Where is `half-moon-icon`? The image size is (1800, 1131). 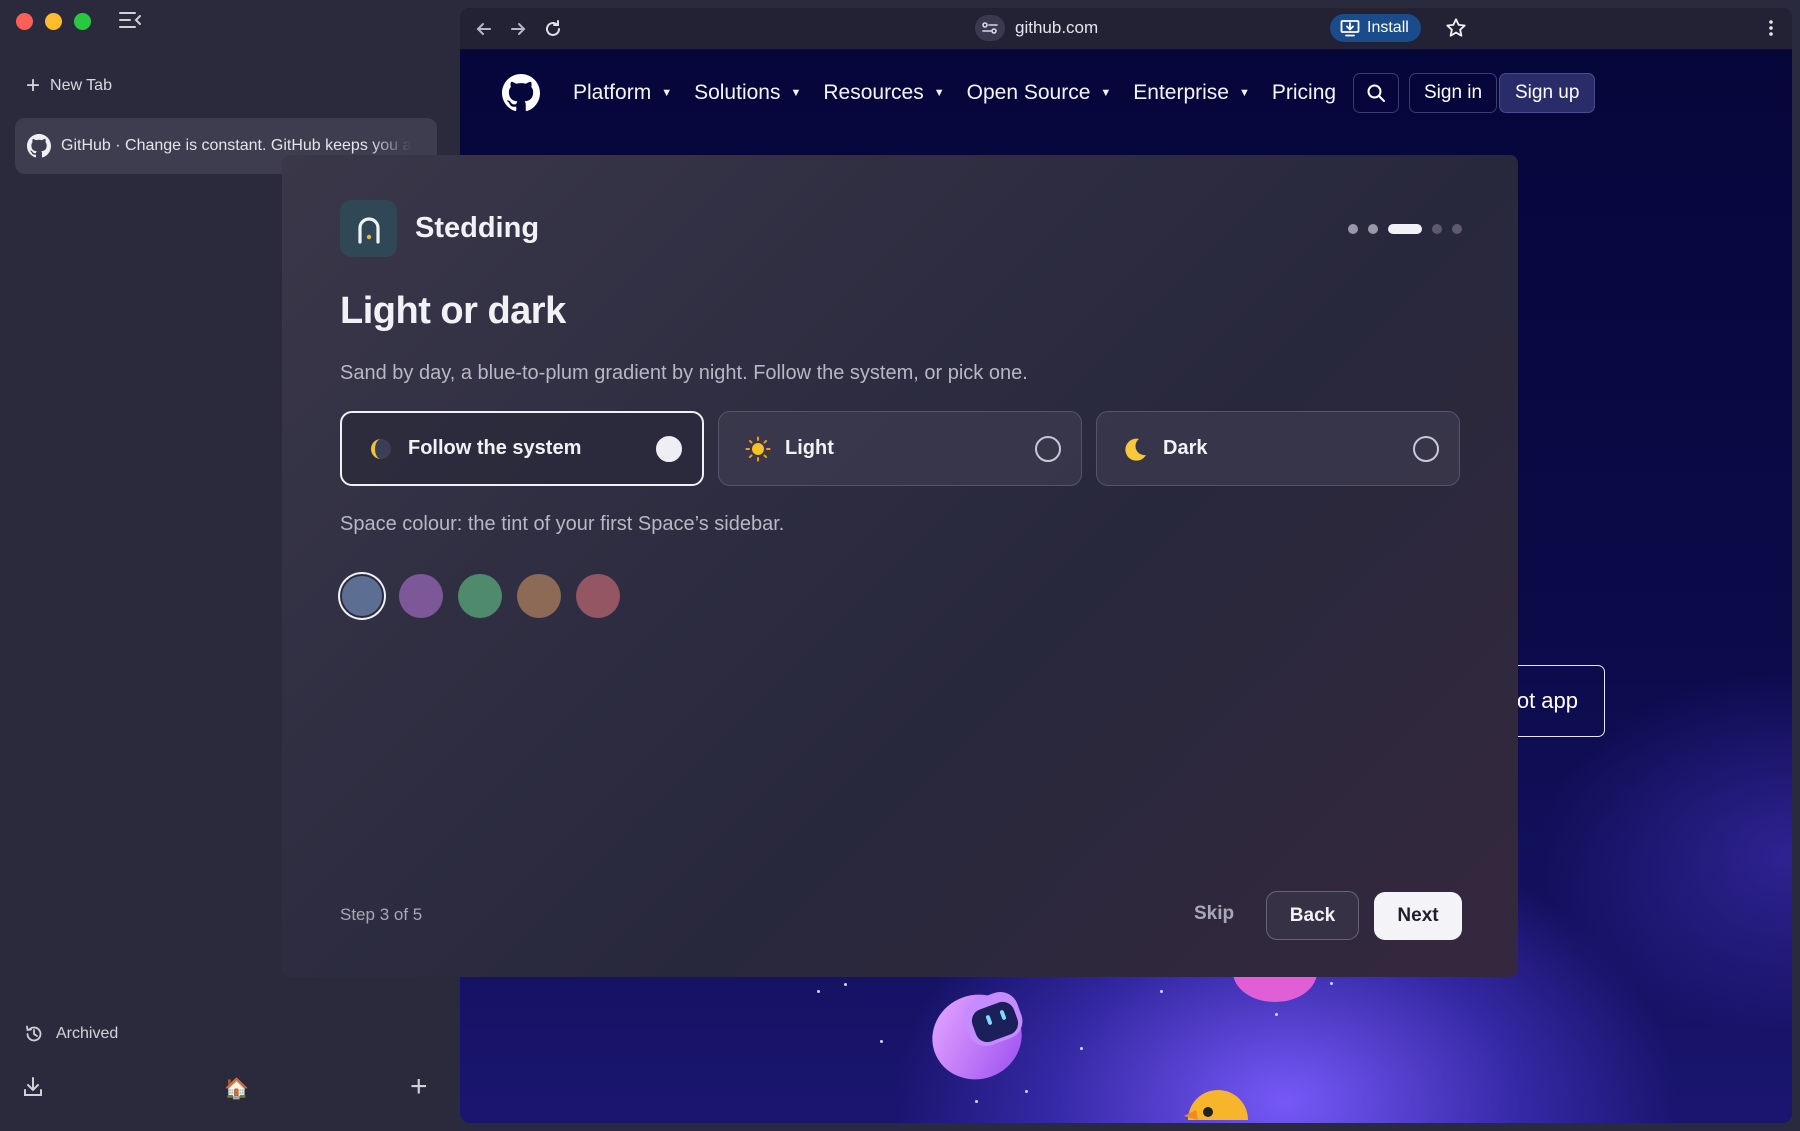
half-moon-icon is located at coordinates (381, 449).